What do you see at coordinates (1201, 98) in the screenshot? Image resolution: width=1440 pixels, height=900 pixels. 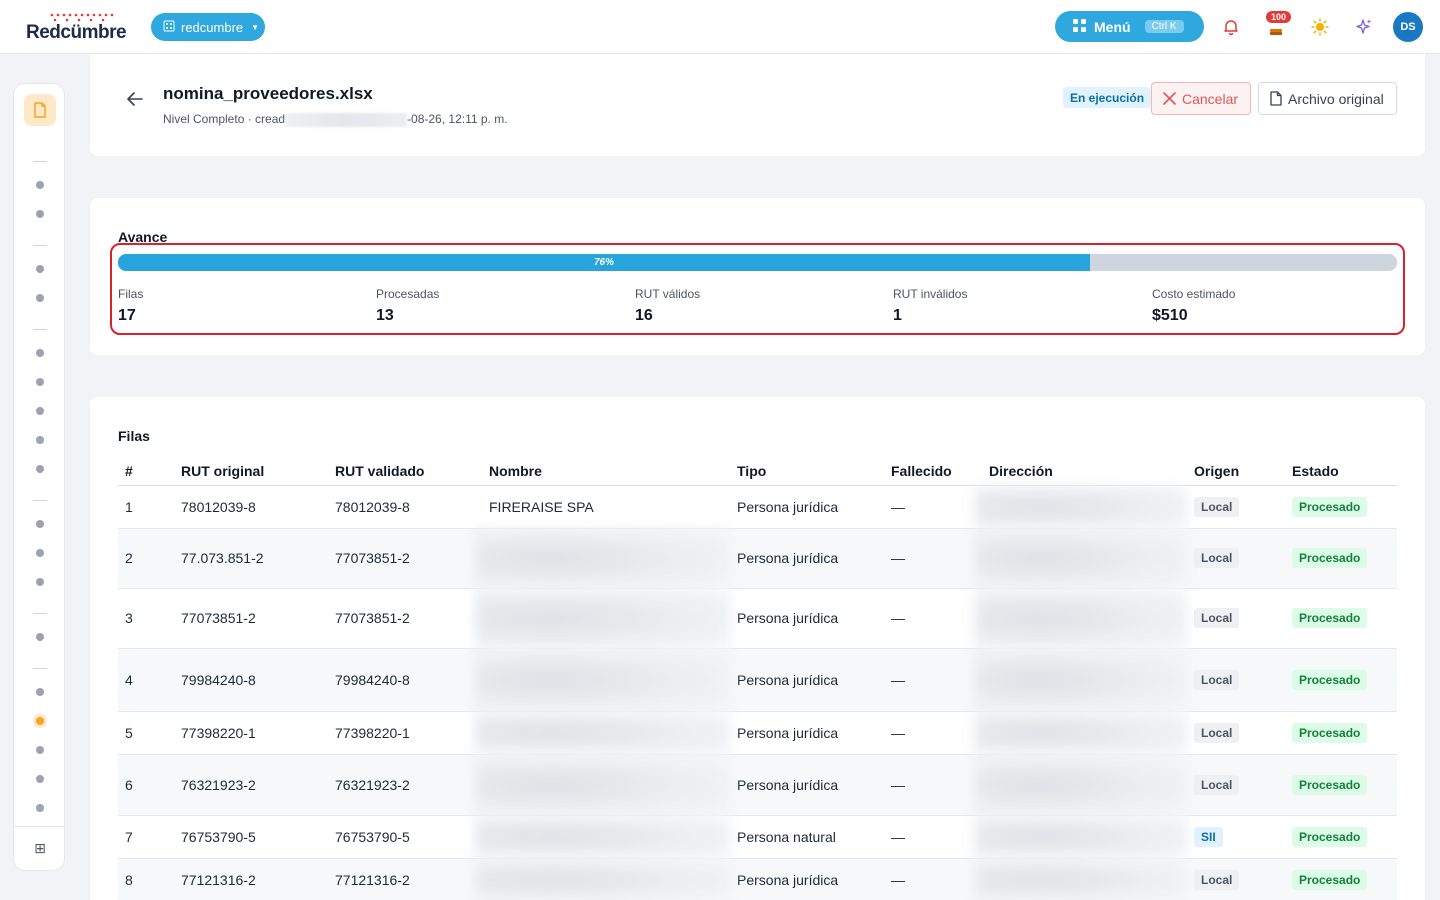 I see `cancel-button: Cancelar` at bounding box center [1201, 98].